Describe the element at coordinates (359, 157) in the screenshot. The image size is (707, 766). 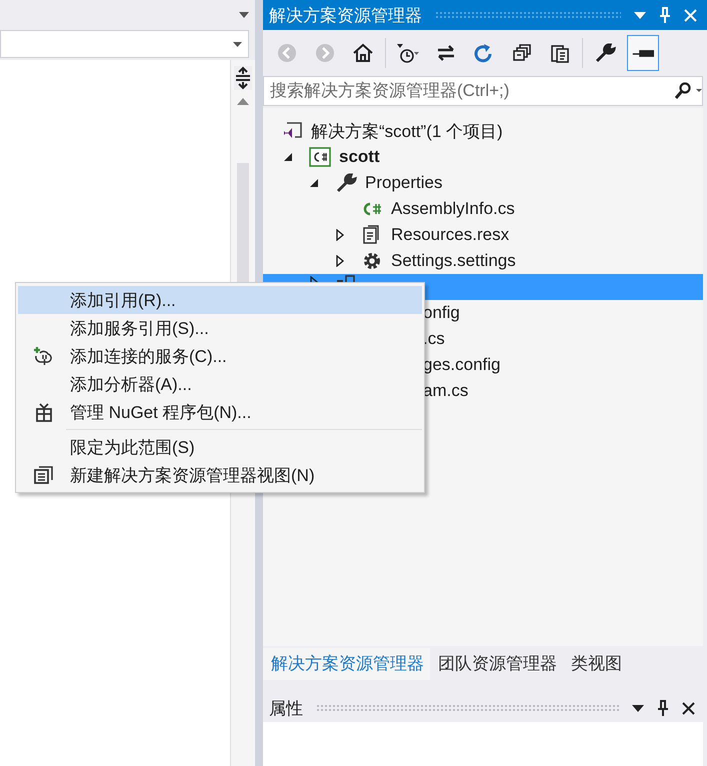
I see `tree-item-label: scott` at that location.